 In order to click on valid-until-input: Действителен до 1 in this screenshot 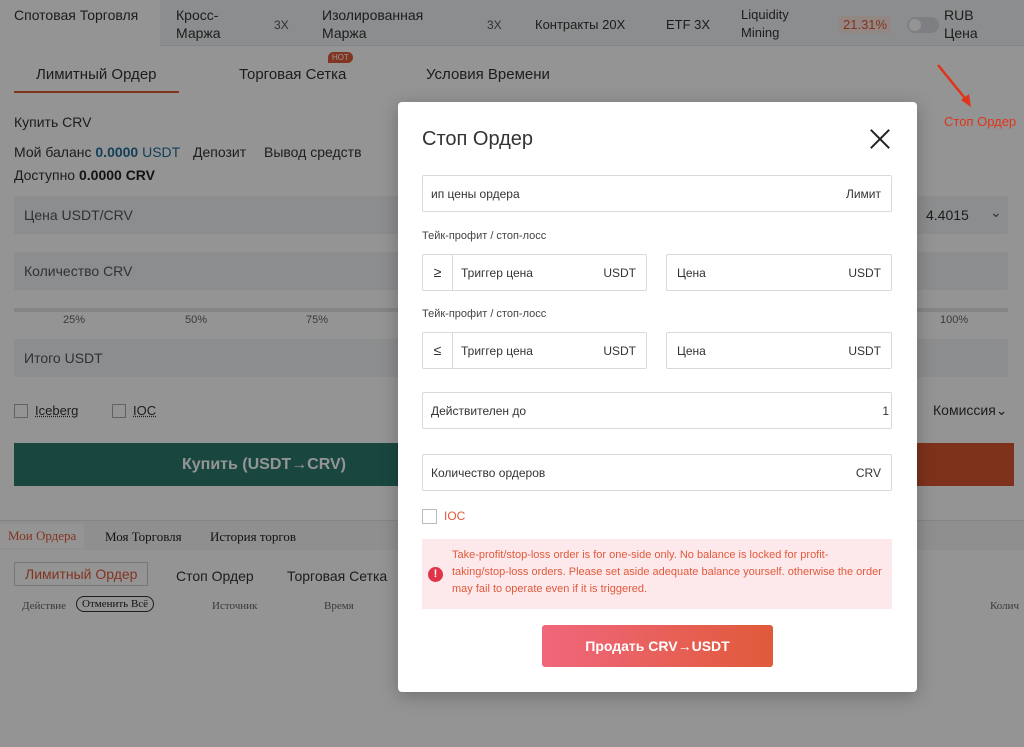, I will do `click(657, 410)`.